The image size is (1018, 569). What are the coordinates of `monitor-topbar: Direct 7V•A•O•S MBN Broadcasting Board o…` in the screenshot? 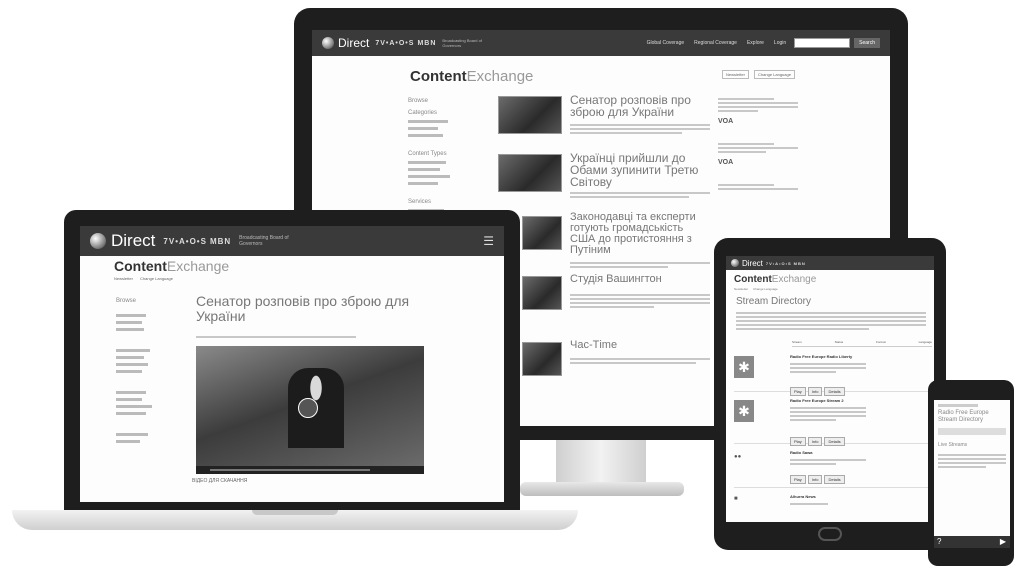 It's located at (601, 43).